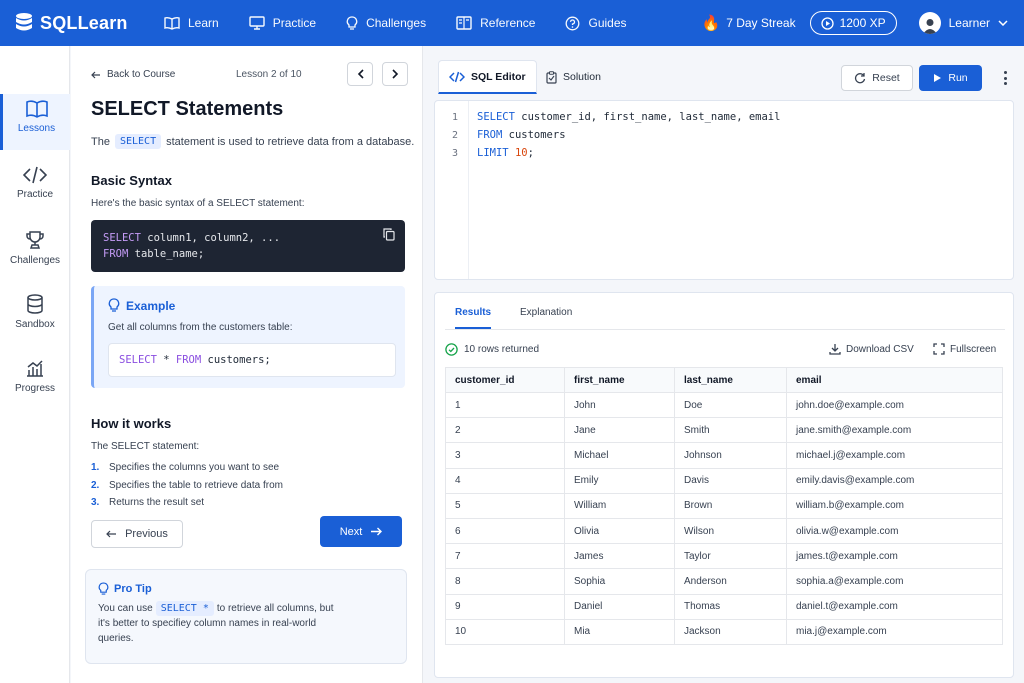  Describe the element at coordinates (395, 74) in the screenshot. I see `next-lesson-button` at that location.